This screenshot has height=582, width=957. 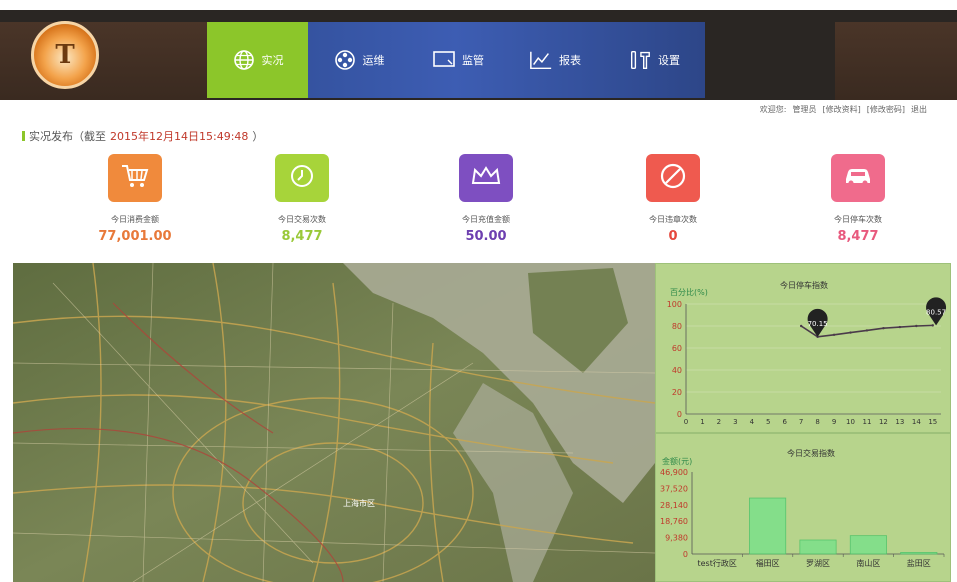 I want to click on y-axis-label: 金额(元), so click(x=677, y=461).